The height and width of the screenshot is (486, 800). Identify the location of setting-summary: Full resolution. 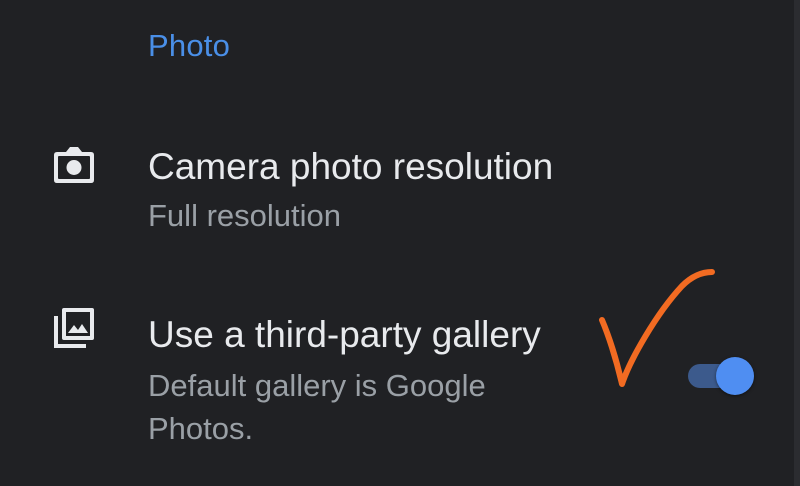
(244, 215).